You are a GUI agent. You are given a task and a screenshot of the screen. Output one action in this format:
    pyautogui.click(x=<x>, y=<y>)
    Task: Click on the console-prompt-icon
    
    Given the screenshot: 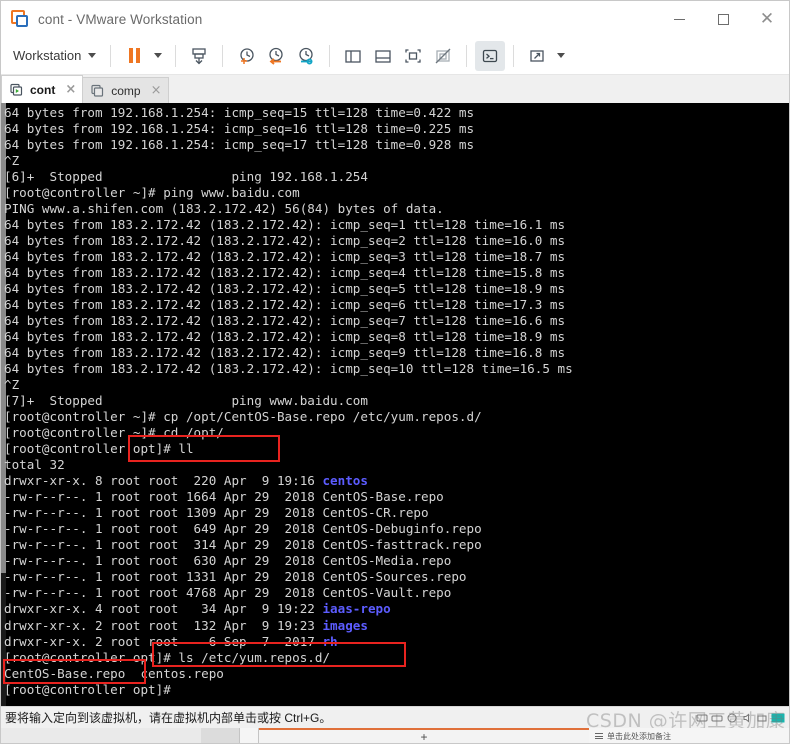 What is the action you would take?
    pyautogui.click(x=490, y=55)
    